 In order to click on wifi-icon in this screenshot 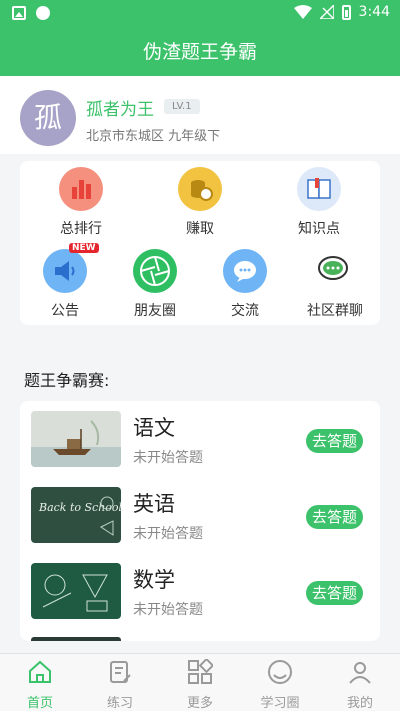, I will do `click(302, 12)`.